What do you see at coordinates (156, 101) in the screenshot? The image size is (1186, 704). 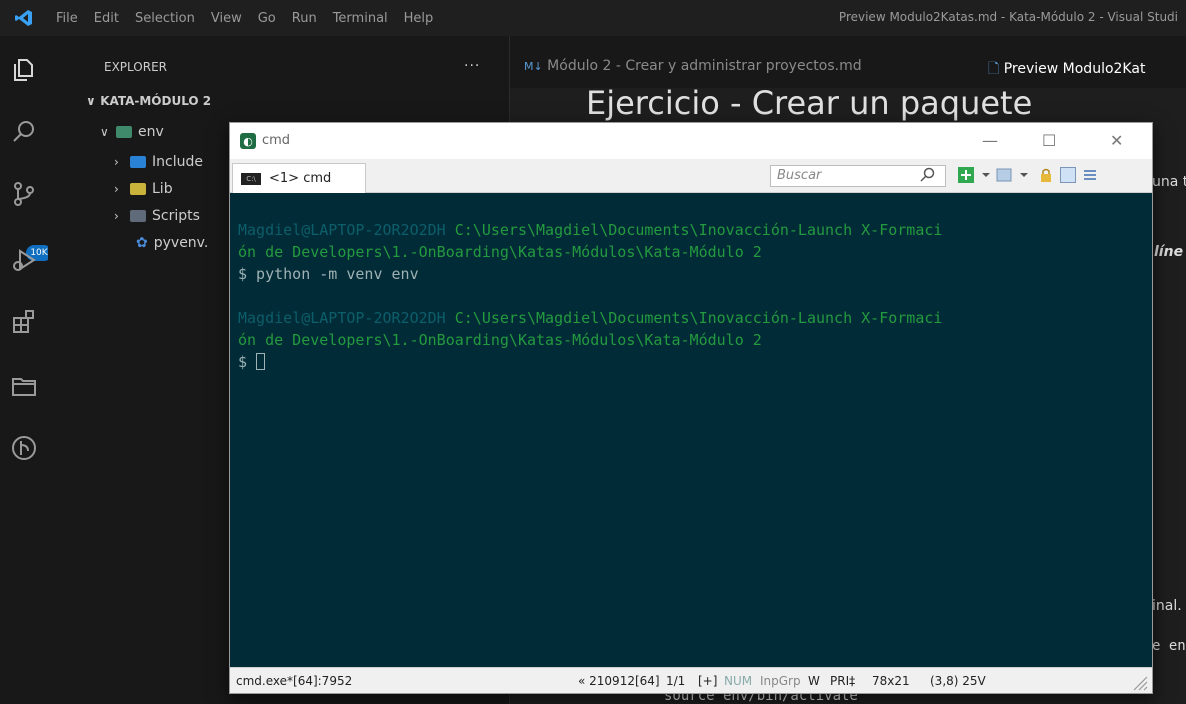 I see `workspace-root-label: KATA-MÓDULO 2` at bounding box center [156, 101].